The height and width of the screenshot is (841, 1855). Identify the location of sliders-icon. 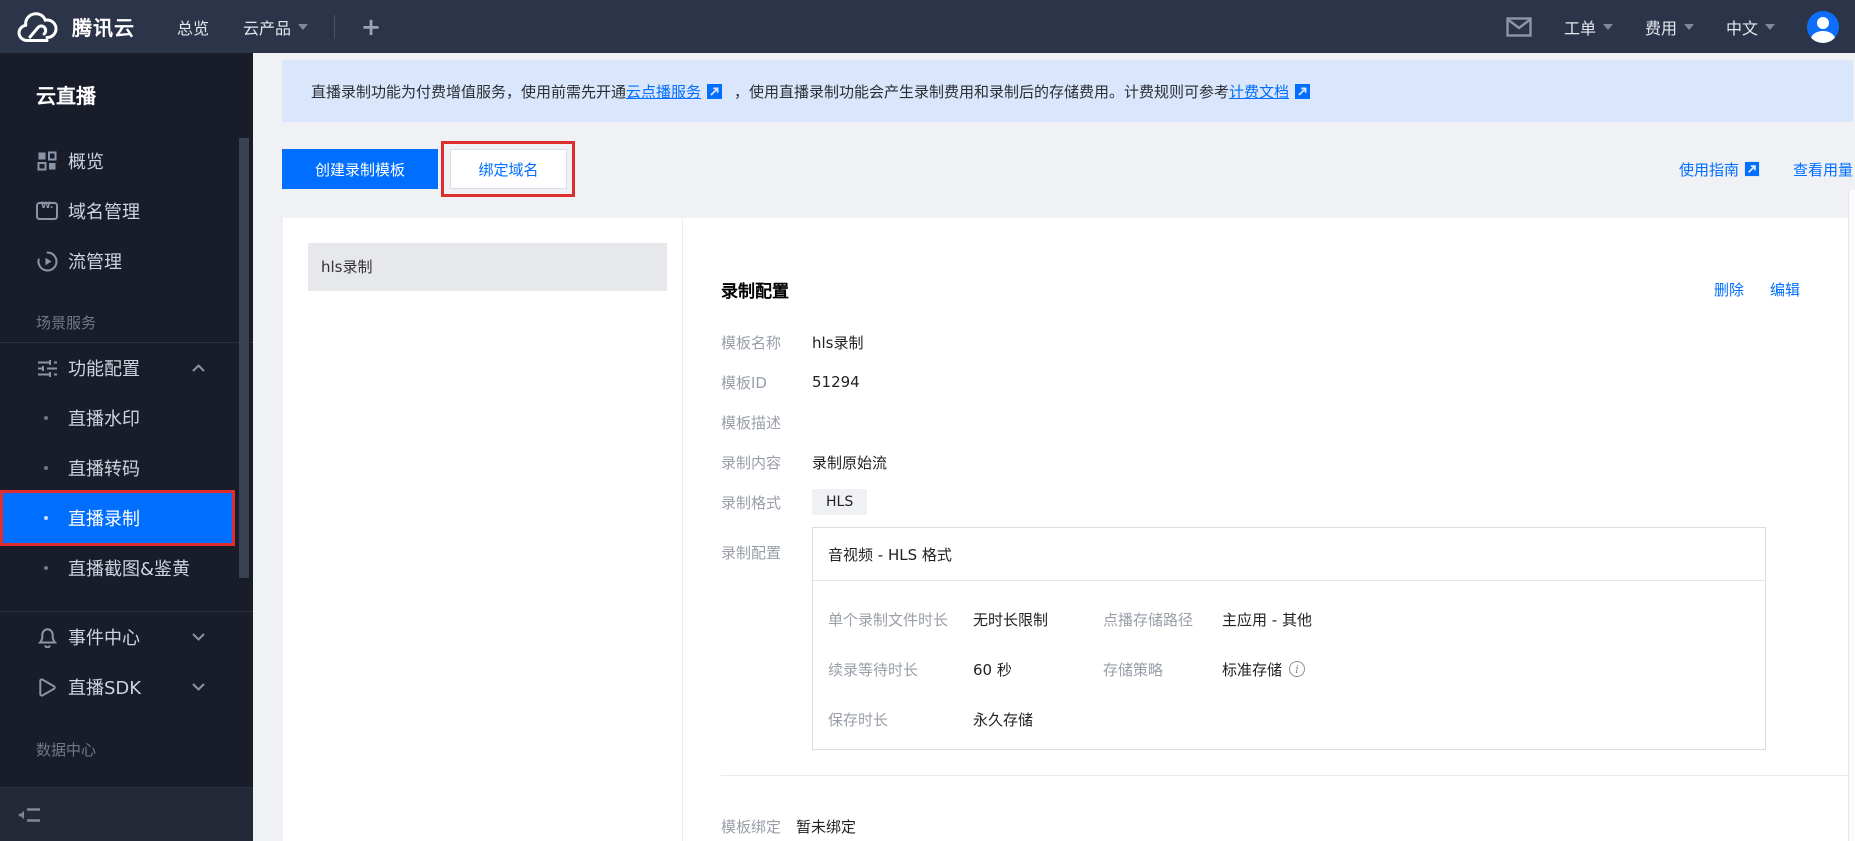
(47, 368).